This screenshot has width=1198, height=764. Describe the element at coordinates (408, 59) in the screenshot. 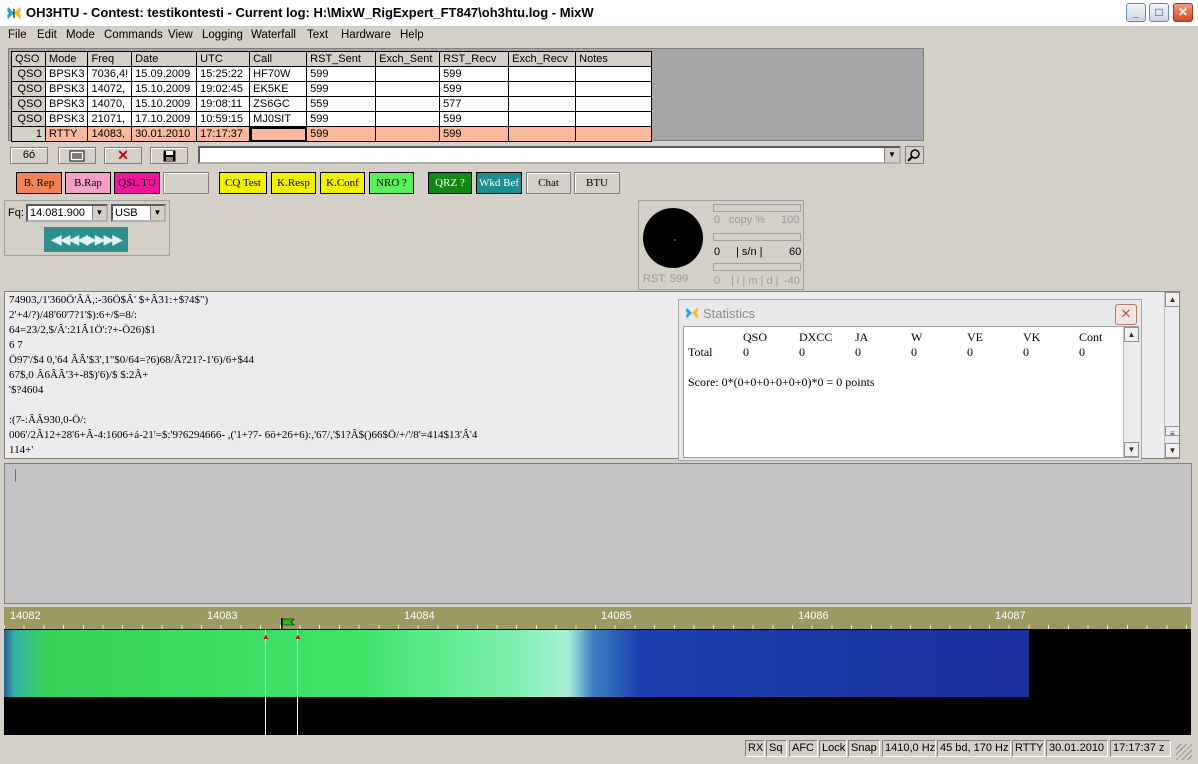

I see `column-header: Exch_Sent` at that location.